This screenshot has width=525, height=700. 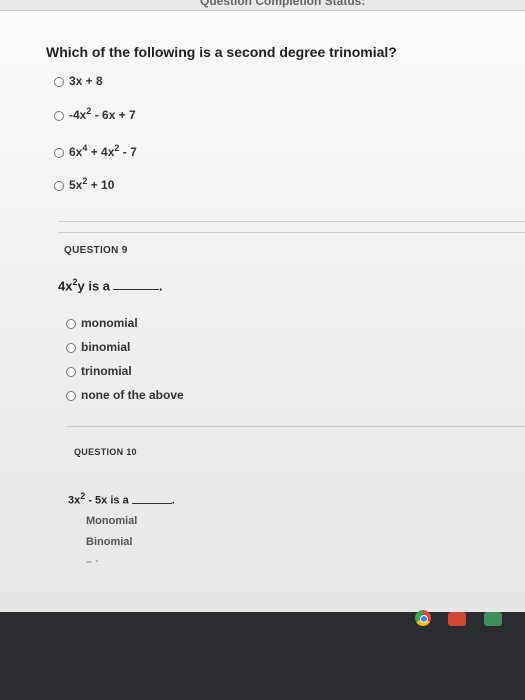 What do you see at coordinates (283, 4) in the screenshot?
I see `question-completion-status: Question Completion Status:` at bounding box center [283, 4].